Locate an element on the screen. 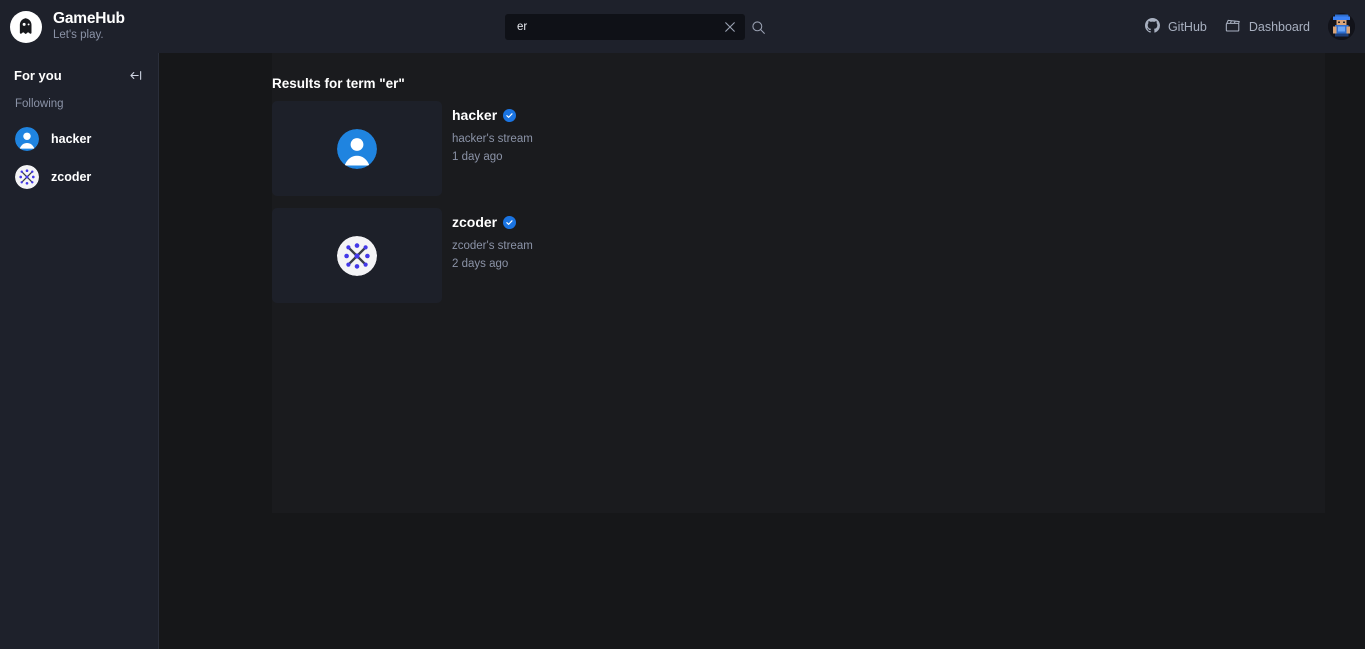 The image size is (1365, 649). result-details: hacker hacker's stream 1 day ago is located at coordinates (487, 148).